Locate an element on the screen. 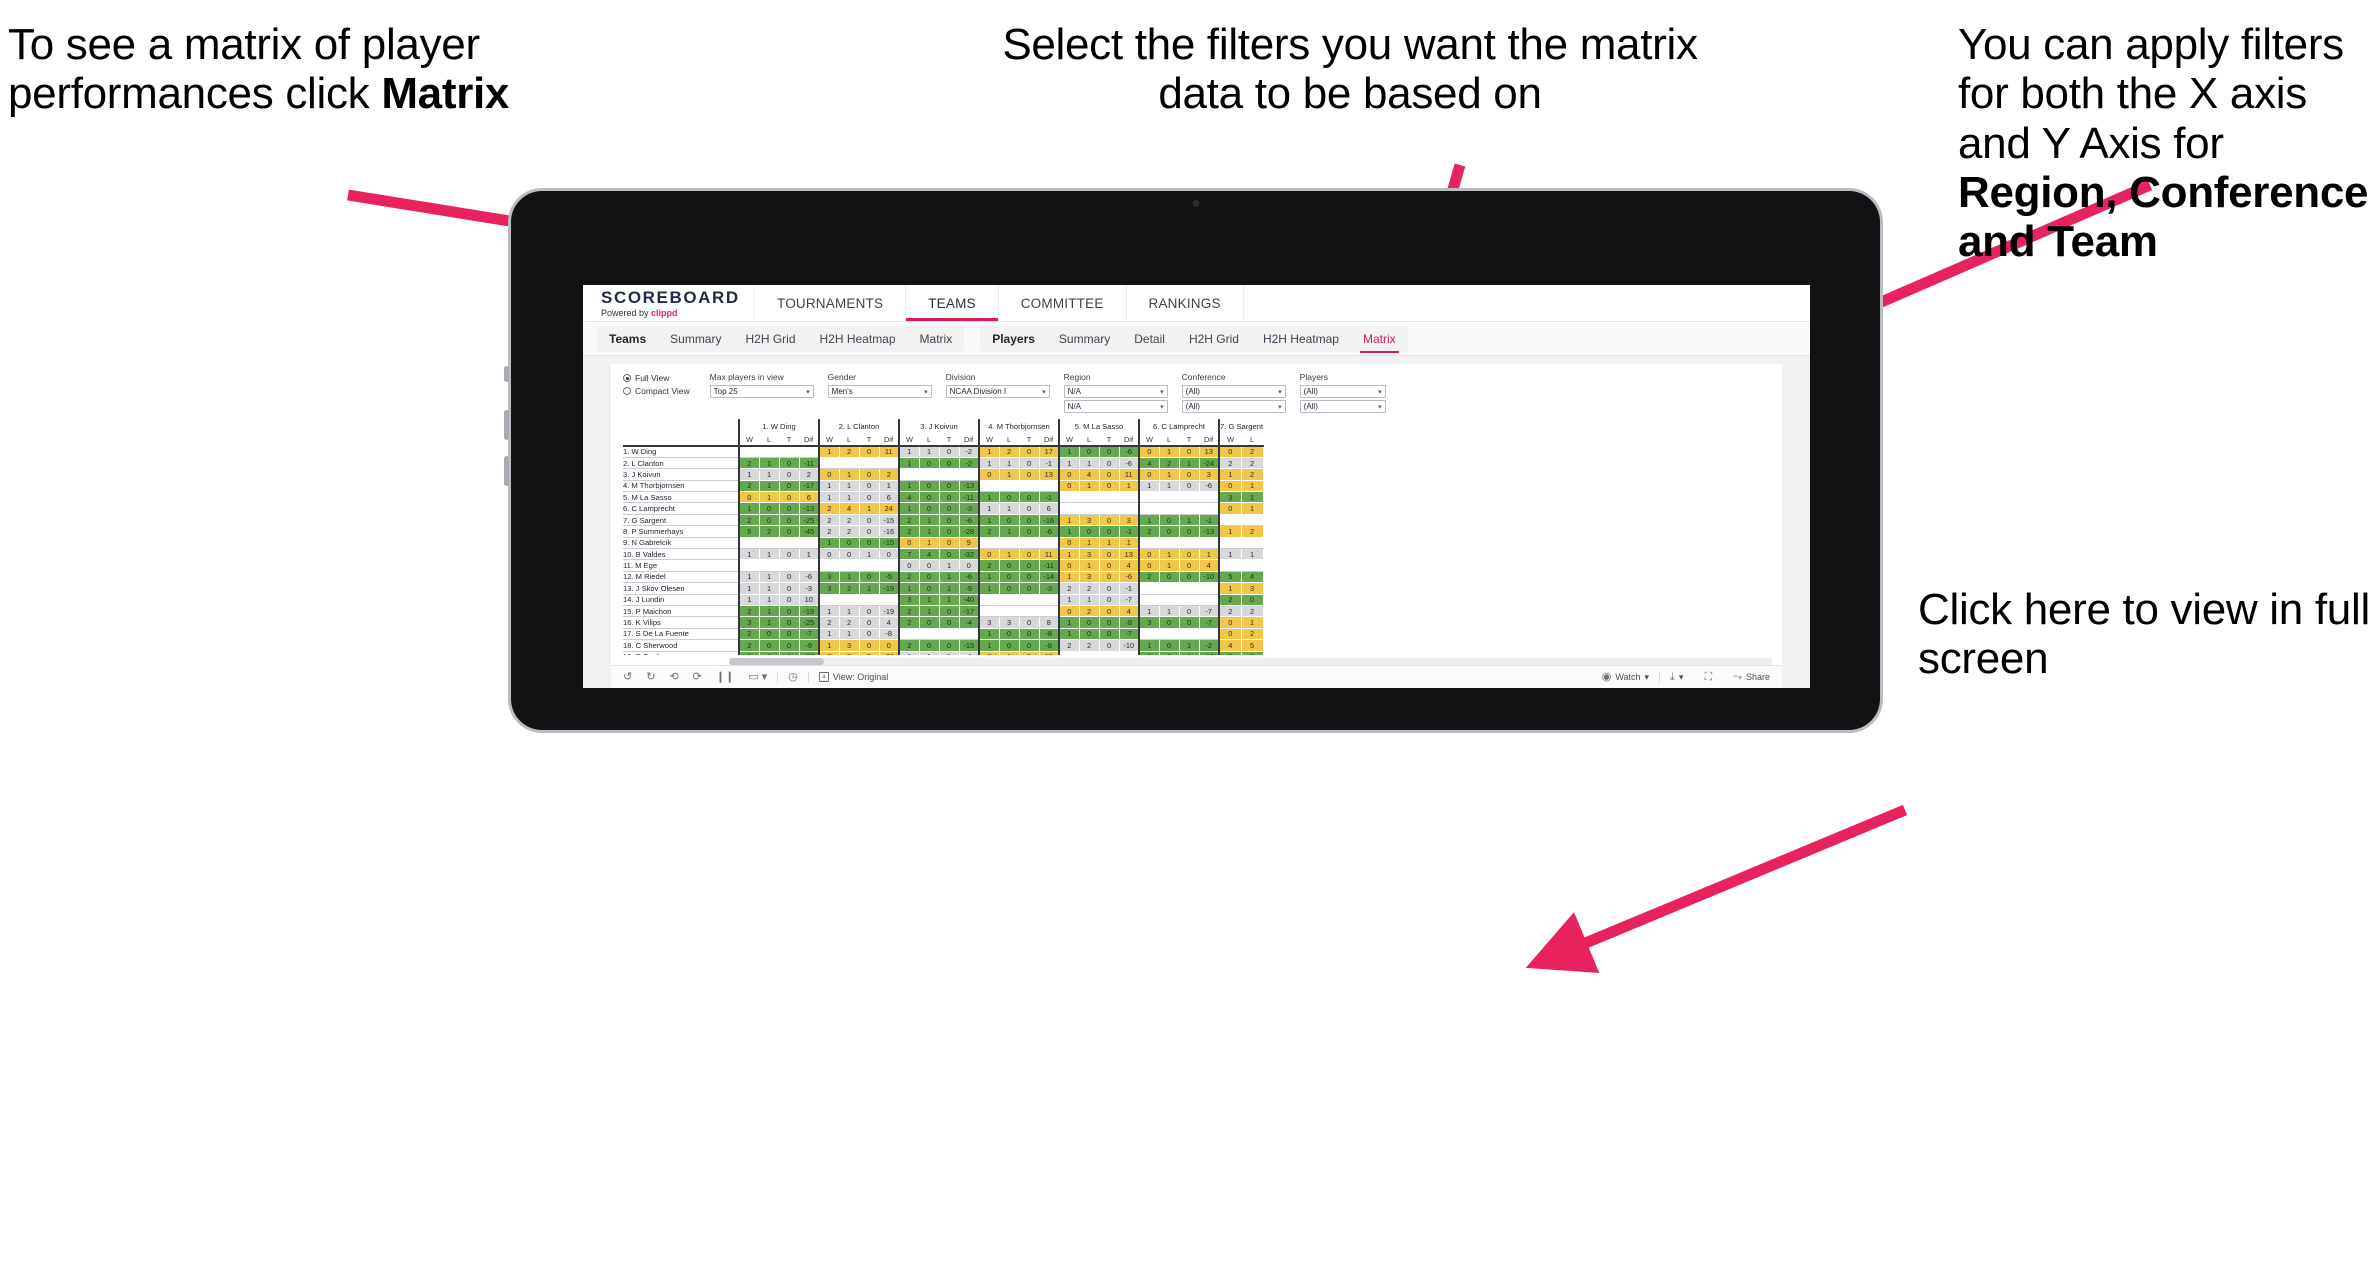 The image size is (2378, 1280). matrix-cell: -20 is located at coordinates (889, 653).